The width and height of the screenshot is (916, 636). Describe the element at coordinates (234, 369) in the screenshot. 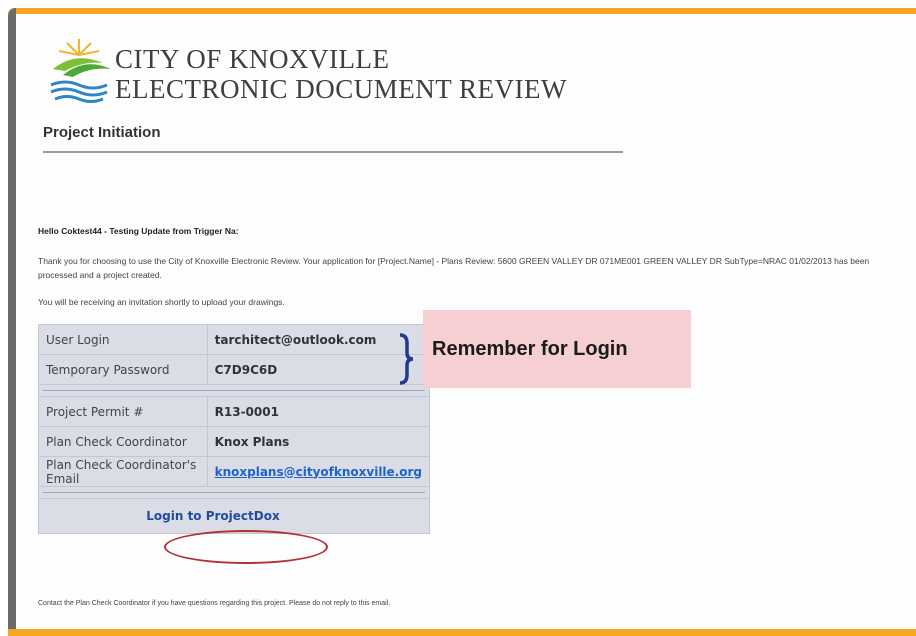

I see `table-row: Temporary Password C7D9C6D` at that location.